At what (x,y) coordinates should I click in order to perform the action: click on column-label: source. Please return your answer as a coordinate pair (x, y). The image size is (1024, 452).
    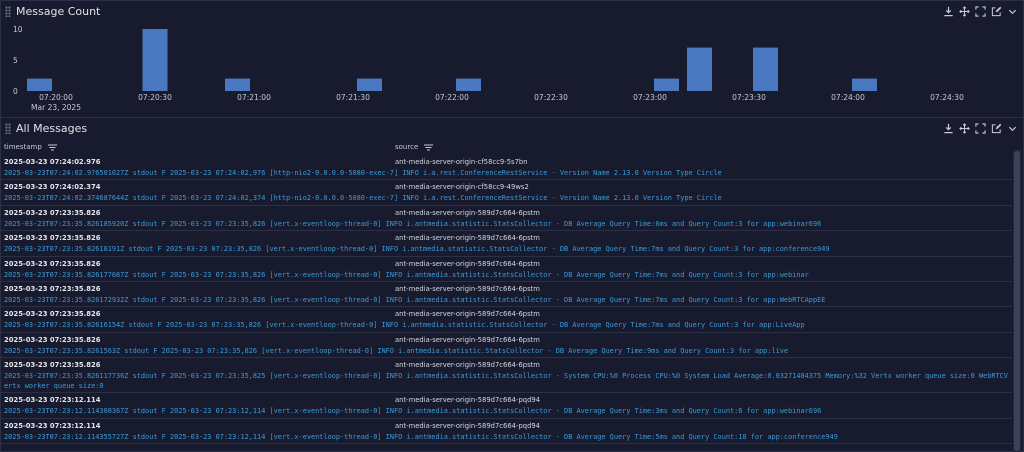
    Looking at the image, I should click on (407, 147).